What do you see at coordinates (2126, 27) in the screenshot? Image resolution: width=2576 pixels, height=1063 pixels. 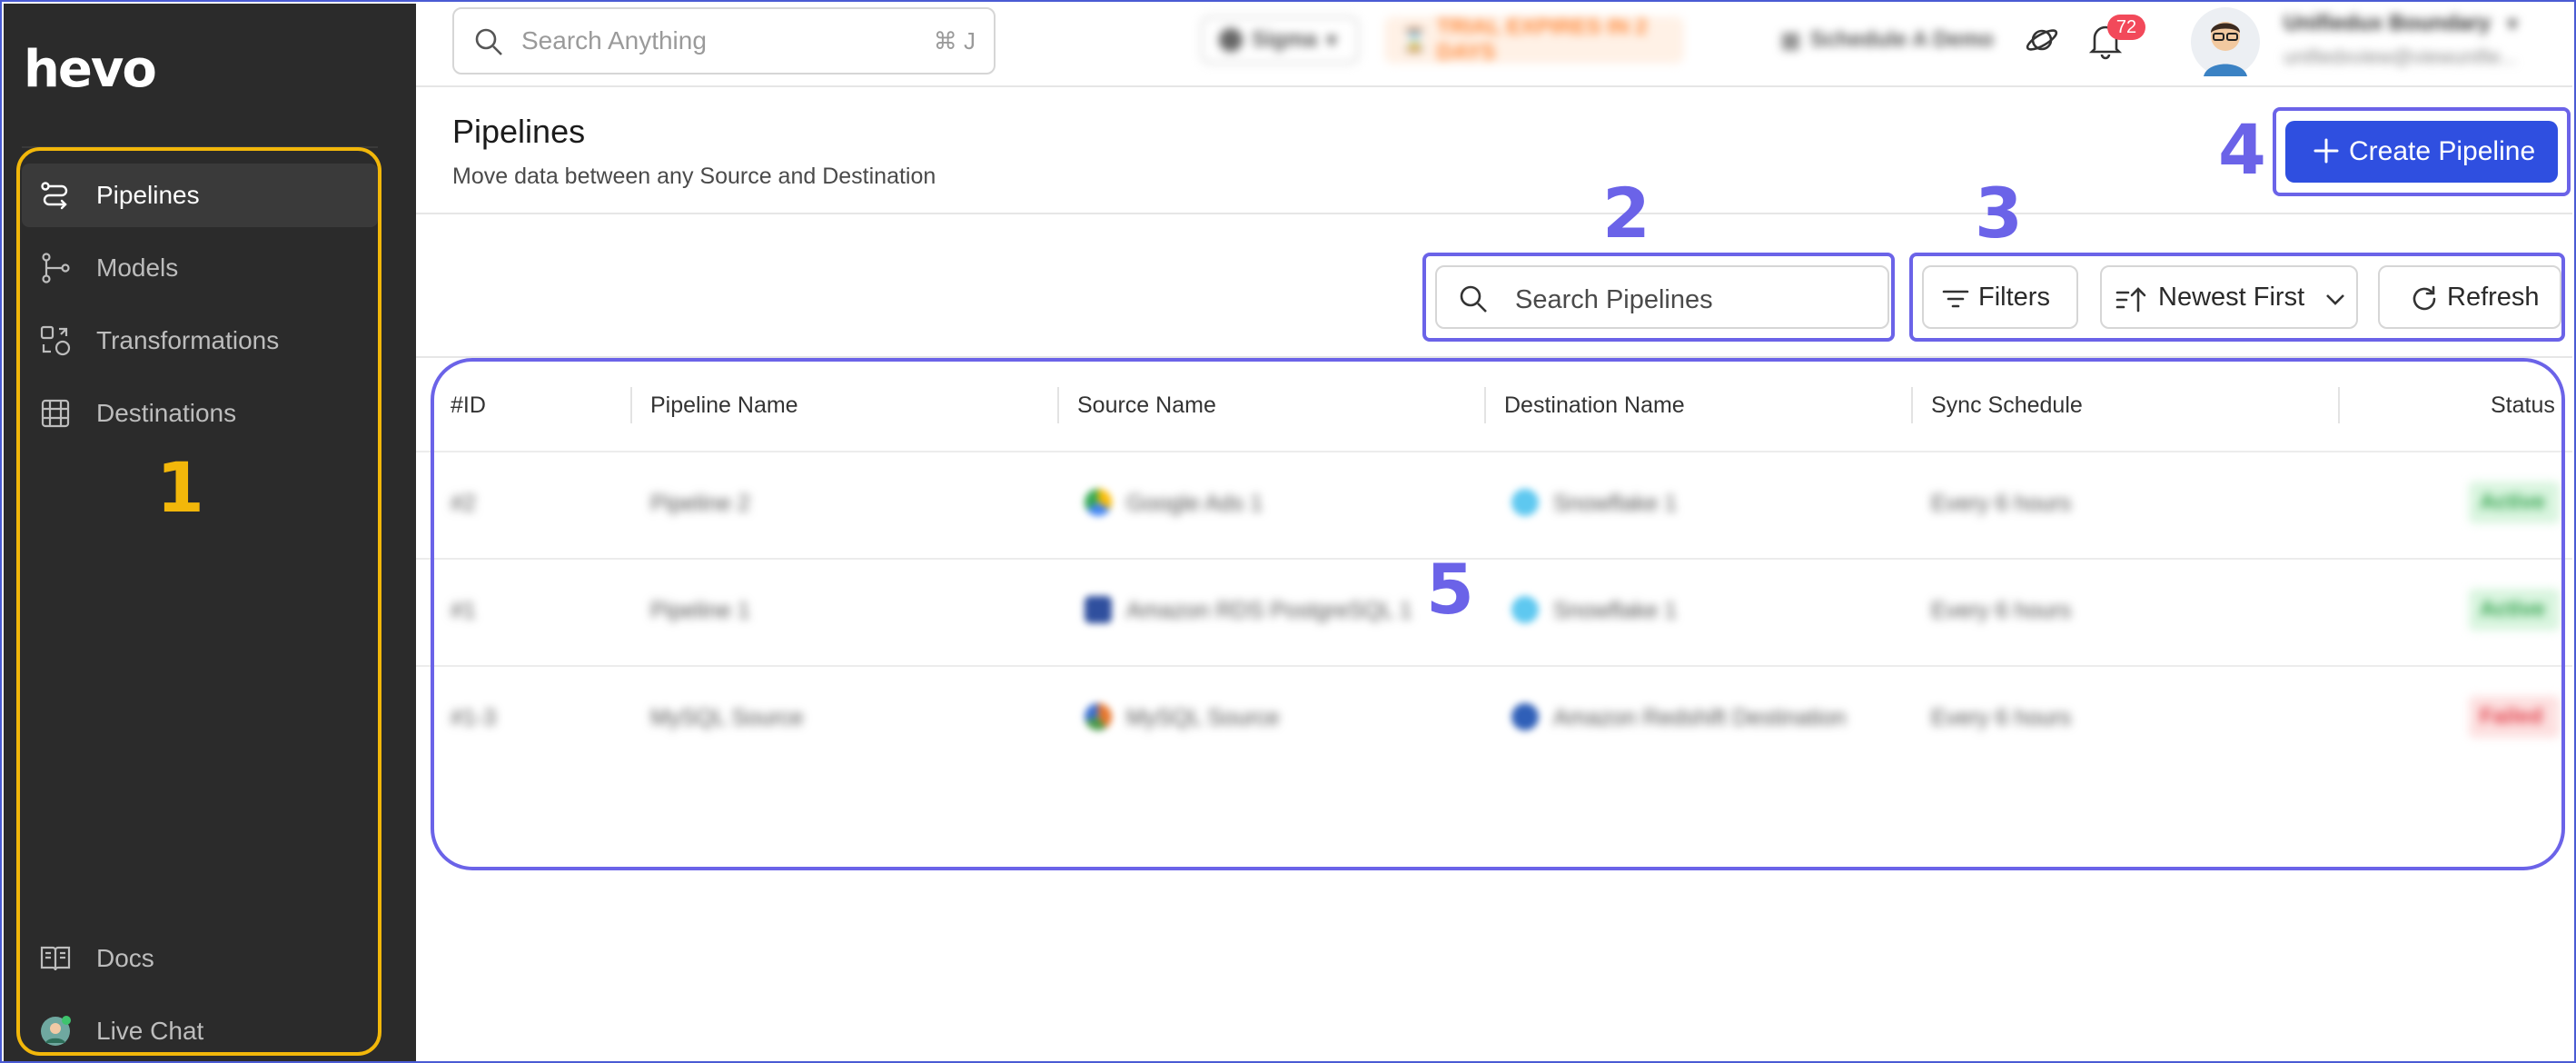 I see `notification-badge: 72` at bounding box center [2126, 27].